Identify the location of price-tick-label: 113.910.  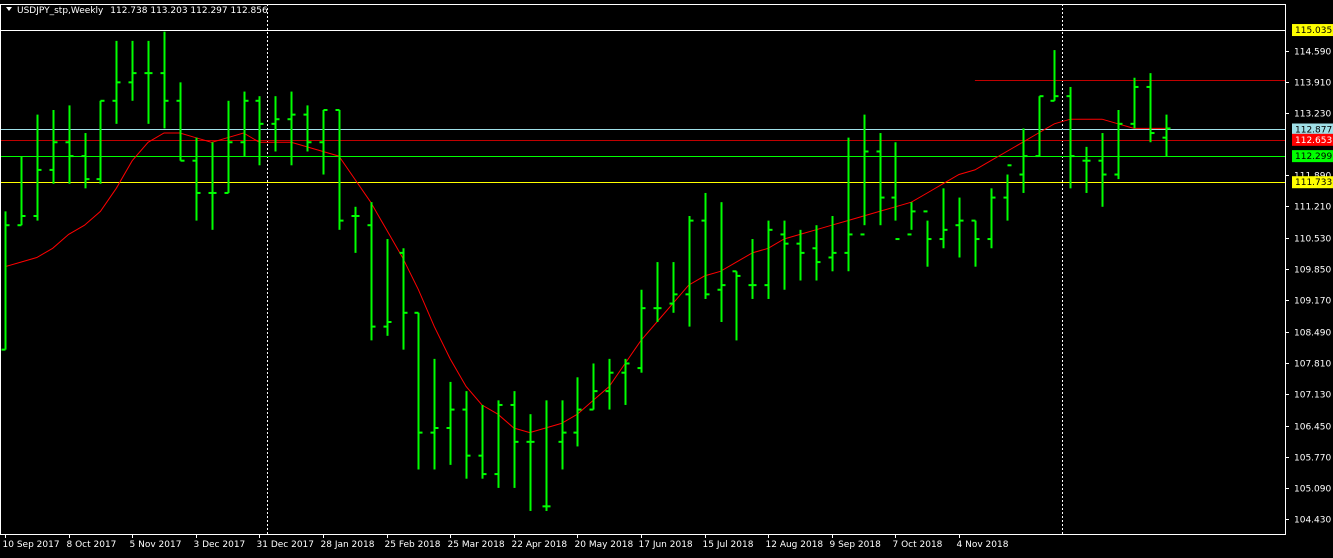
(1312, 84).